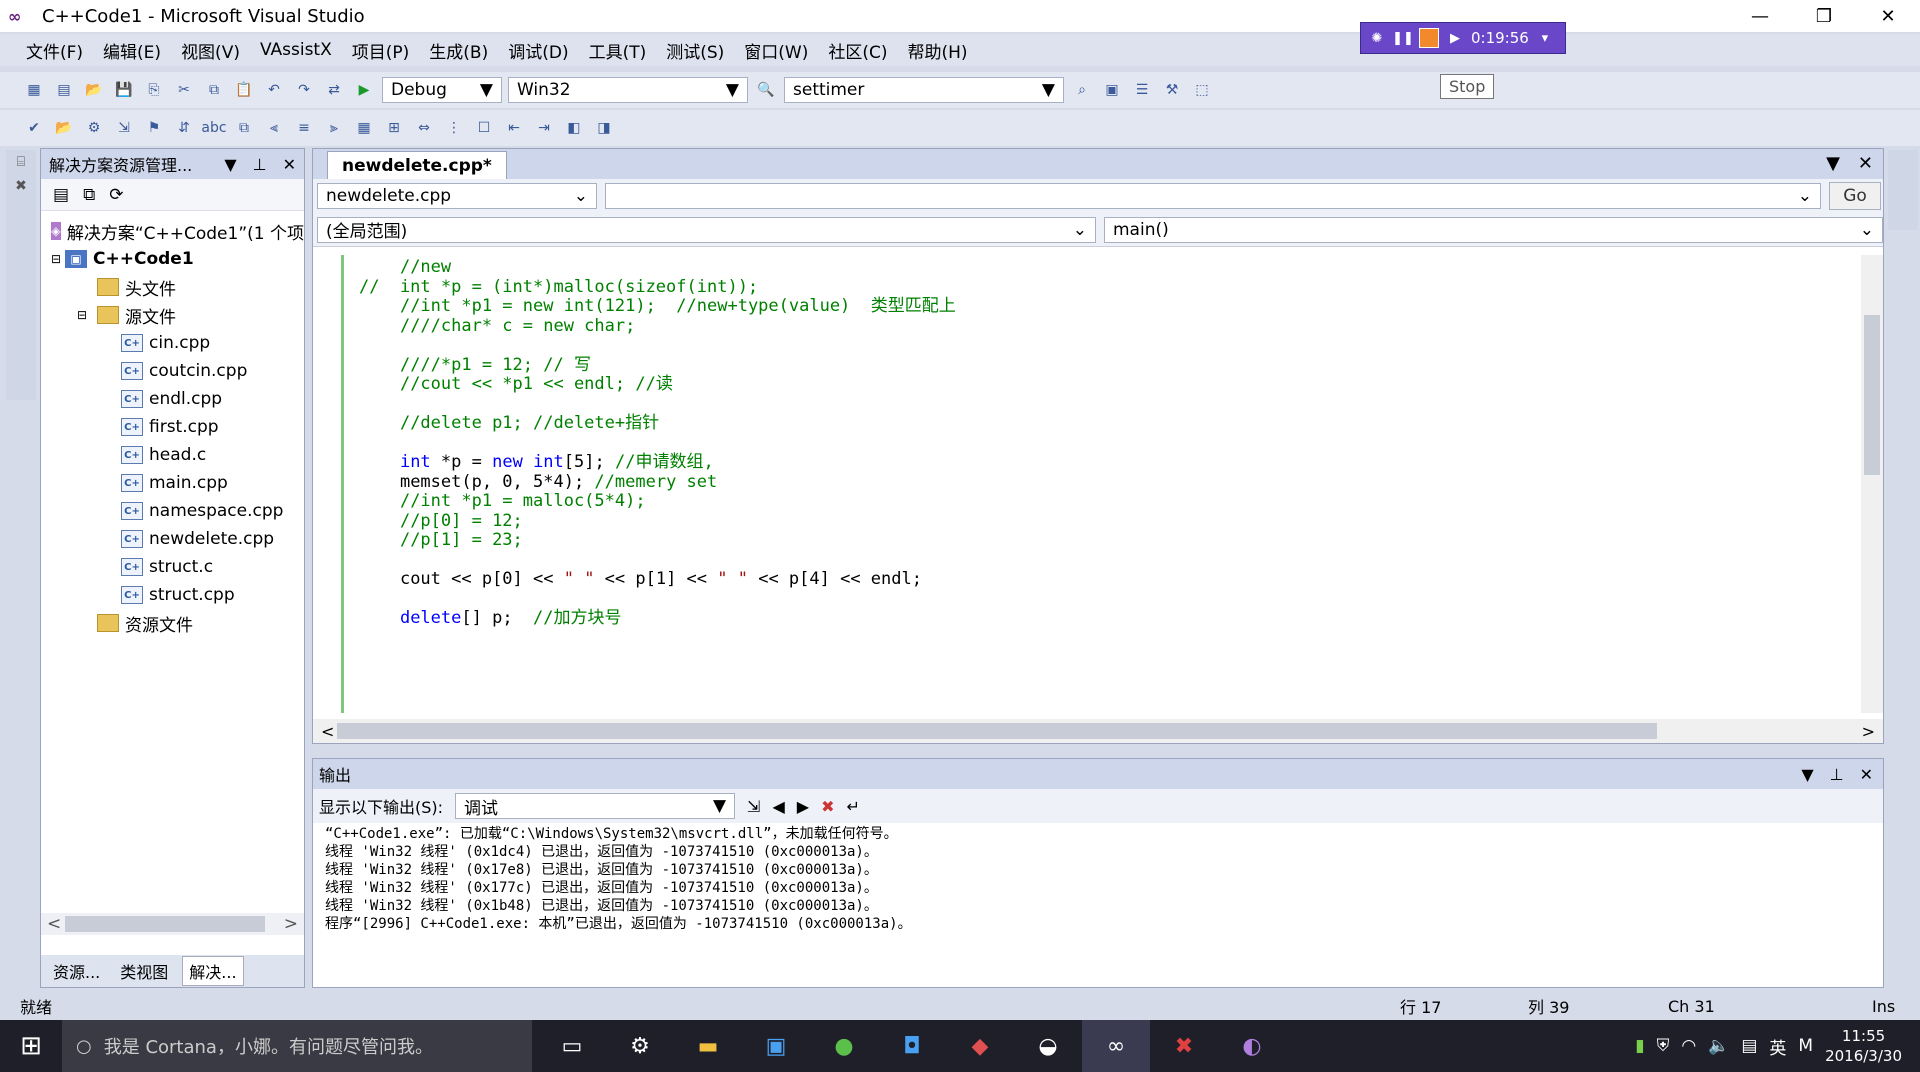  Describe the element at coordinates (172, 343) in the screenshot. I see `tree-file: C+ cin.cpp` at that location.